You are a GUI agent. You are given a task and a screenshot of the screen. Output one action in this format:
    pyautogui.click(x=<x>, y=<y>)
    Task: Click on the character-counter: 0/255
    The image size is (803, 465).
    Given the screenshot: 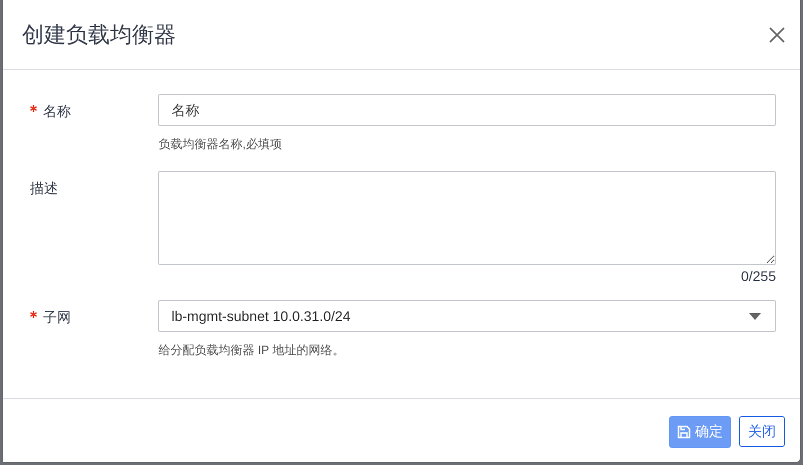 What is the action you would take?
    pyautogui.click(x=758, y=276)
    